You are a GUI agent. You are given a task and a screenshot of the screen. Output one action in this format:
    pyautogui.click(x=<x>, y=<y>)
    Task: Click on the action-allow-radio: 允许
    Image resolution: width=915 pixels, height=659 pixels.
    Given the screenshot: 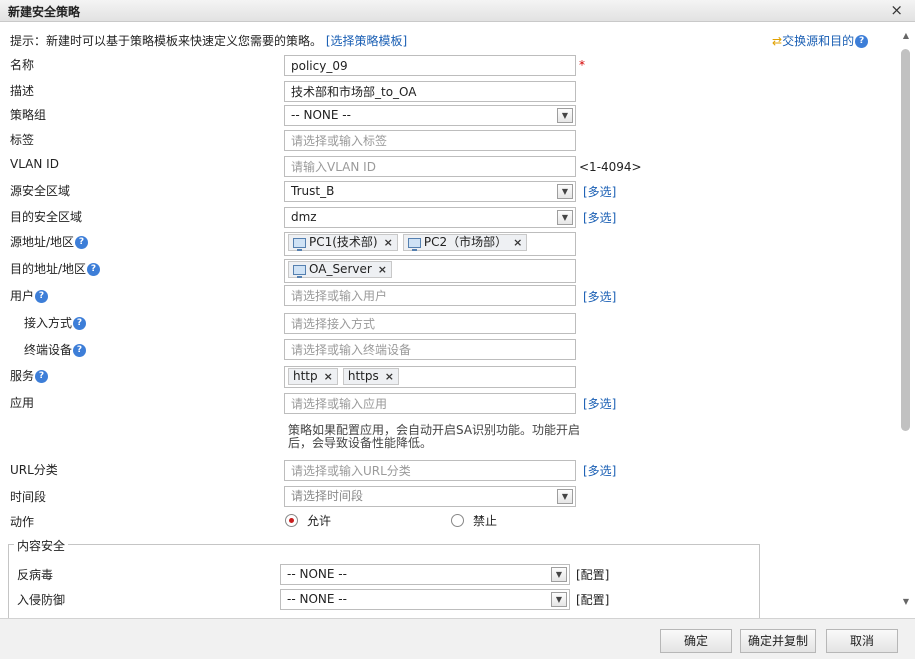 What is the action you would take?
    pyautogui.click(x=308, y=520)
    